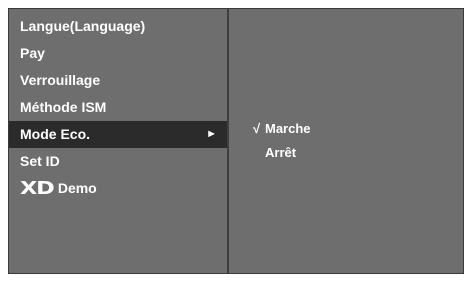  Describe the element at coordinates (118, 80) in the screenshot. I see `menu-item-lock: Verrouillage` at that location.